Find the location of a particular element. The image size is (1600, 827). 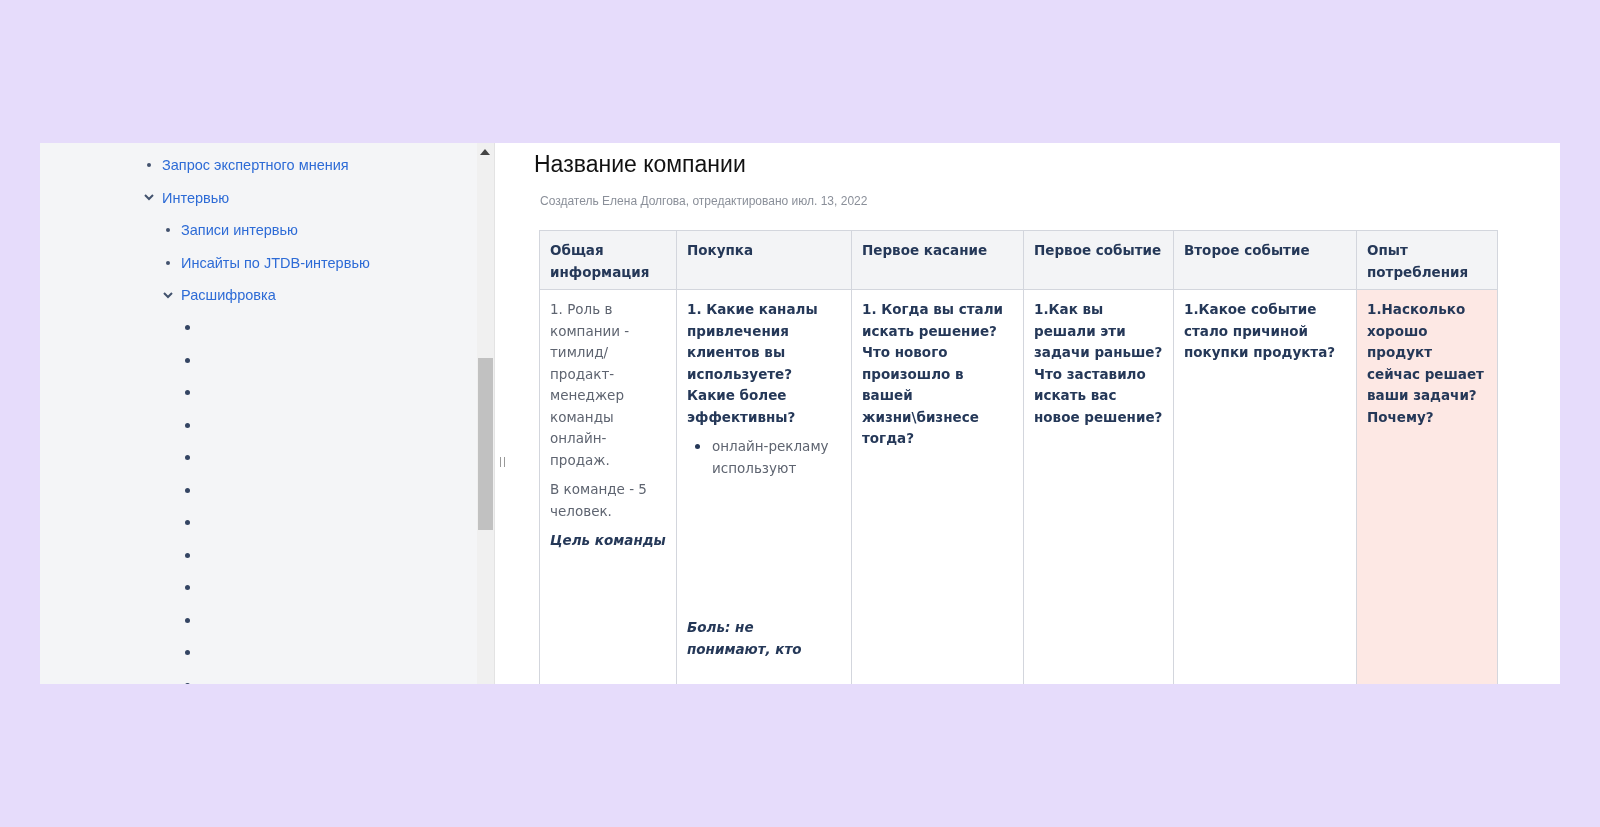

sidebar-link: Расшифровка is located at coordinates (228, 295).